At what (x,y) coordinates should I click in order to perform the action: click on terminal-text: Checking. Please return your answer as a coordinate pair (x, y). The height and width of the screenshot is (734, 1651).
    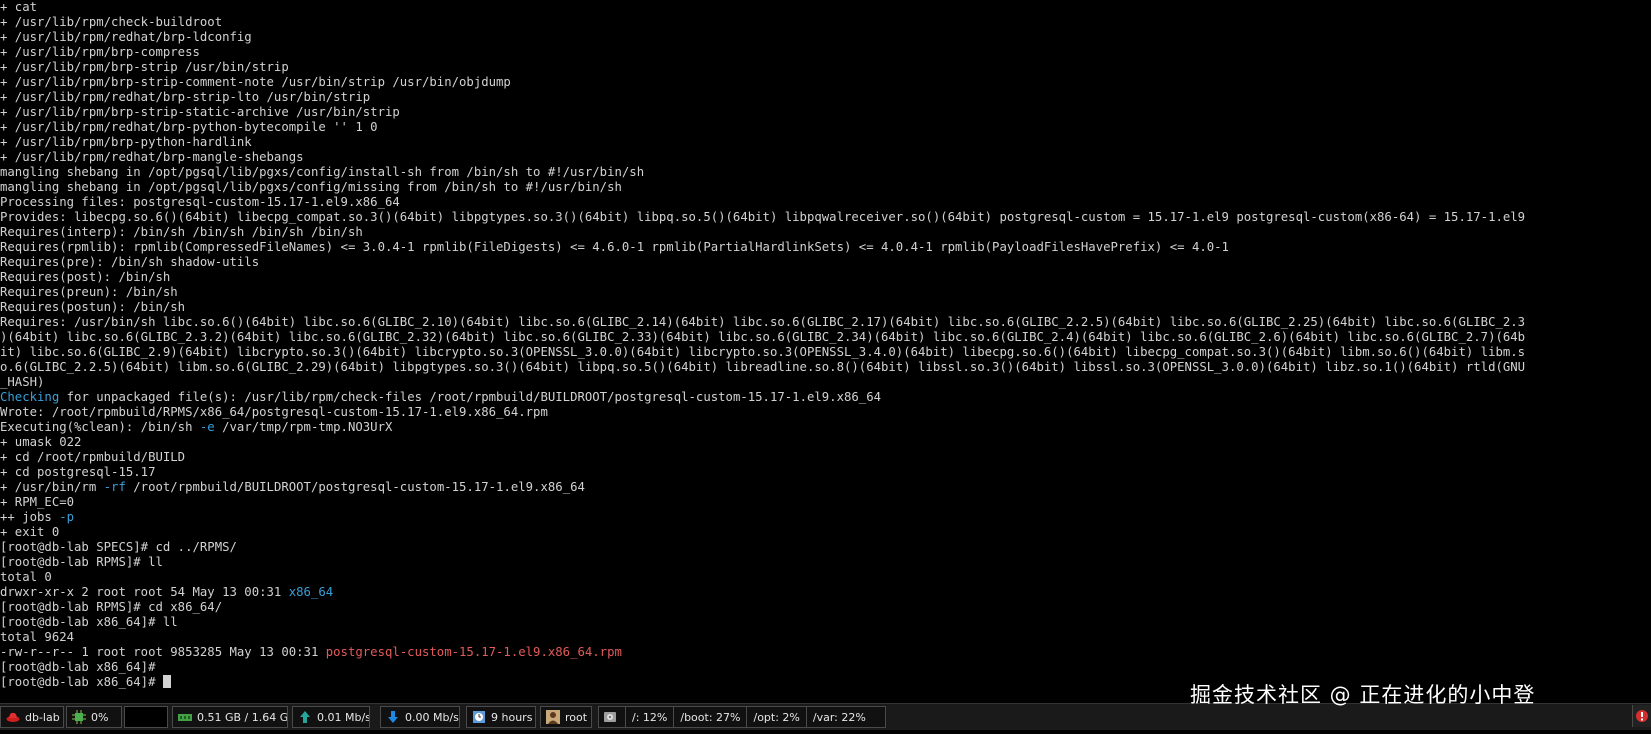
    Looking at the image, I should click on (30, 397).